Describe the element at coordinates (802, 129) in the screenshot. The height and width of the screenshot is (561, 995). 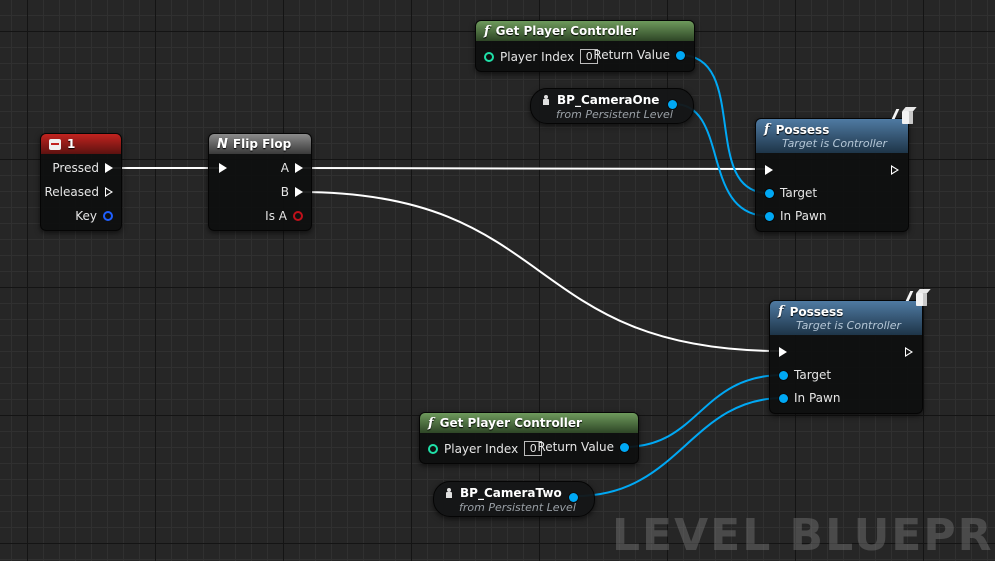
I see `possess-top-title: Possess` at that location.